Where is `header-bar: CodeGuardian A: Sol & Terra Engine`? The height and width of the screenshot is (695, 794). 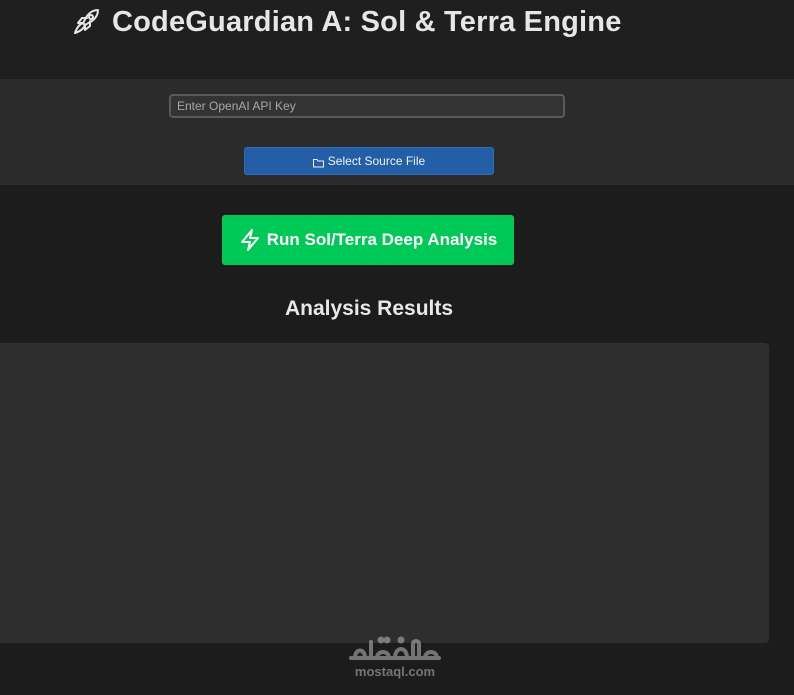 header-bar: CodeGuardian A: Sol & Terra Engine is located at coordinates (397, 39).